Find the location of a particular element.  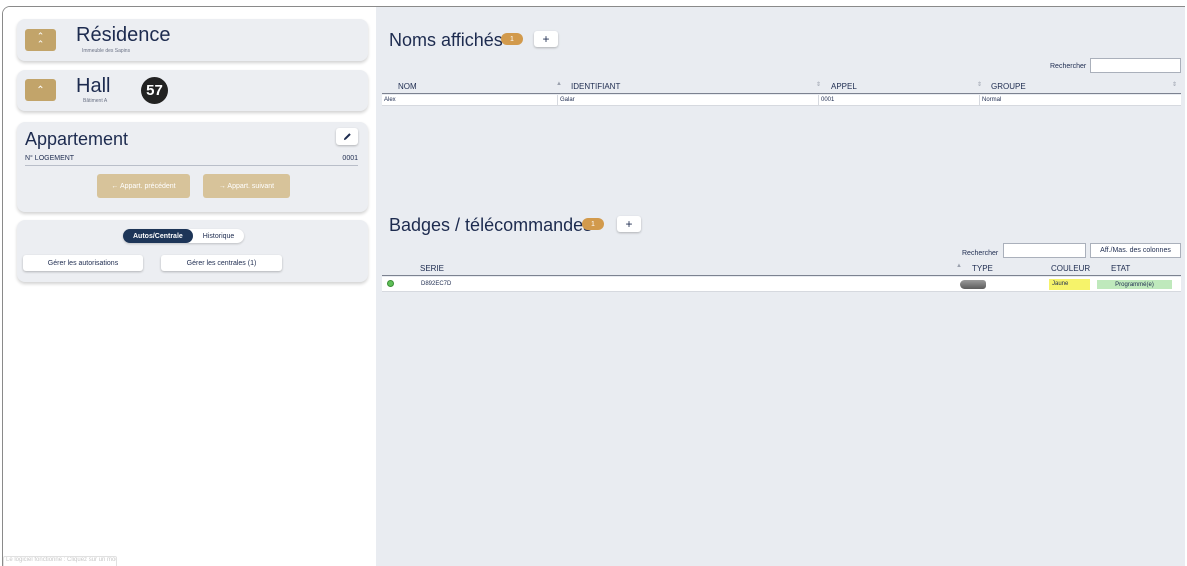

residence-subtitle: Immeuble des Sapins is located at coordinates (106, 51).